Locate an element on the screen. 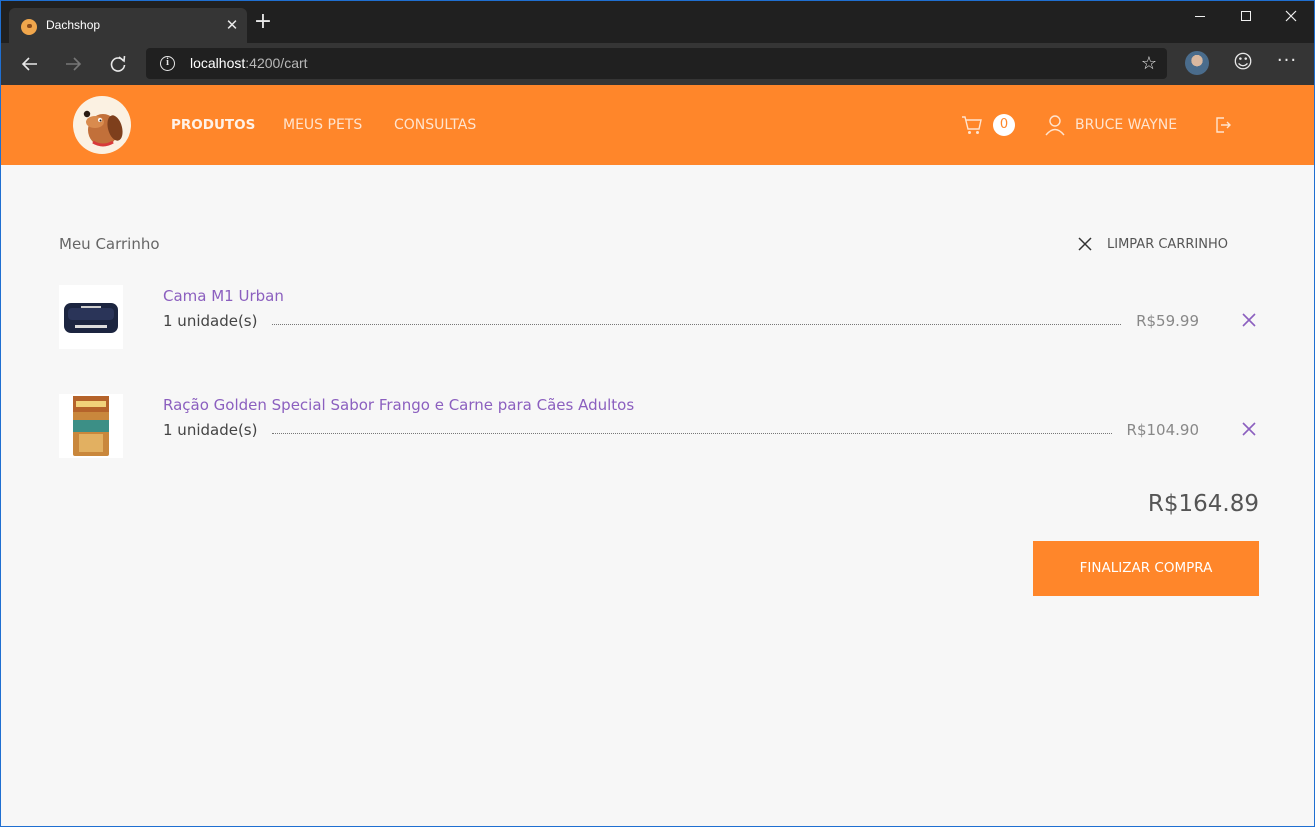 This screenshot has height=827, width=1315. new-tab-icon: + is located at coordinates (263, 22).